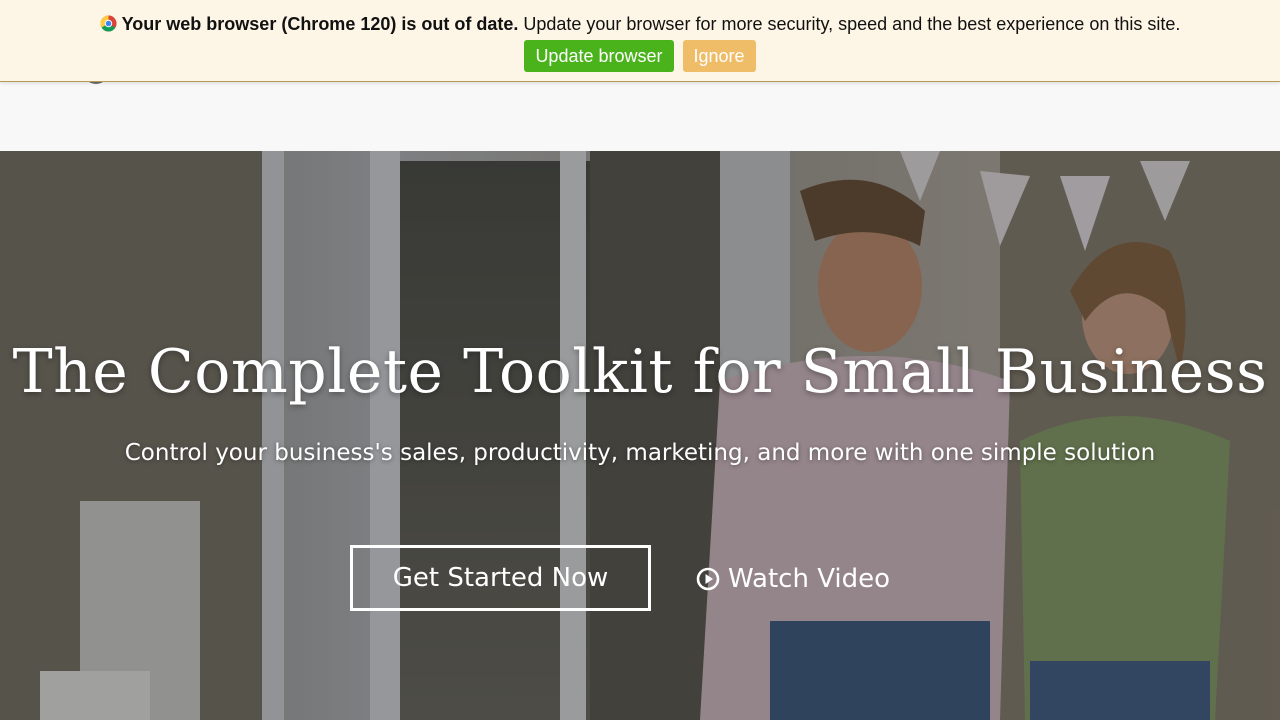 The width and height of the screenshot is (1280, 720). I want to click on banner-buttons: Update browser Ignore, so click(640, 56).